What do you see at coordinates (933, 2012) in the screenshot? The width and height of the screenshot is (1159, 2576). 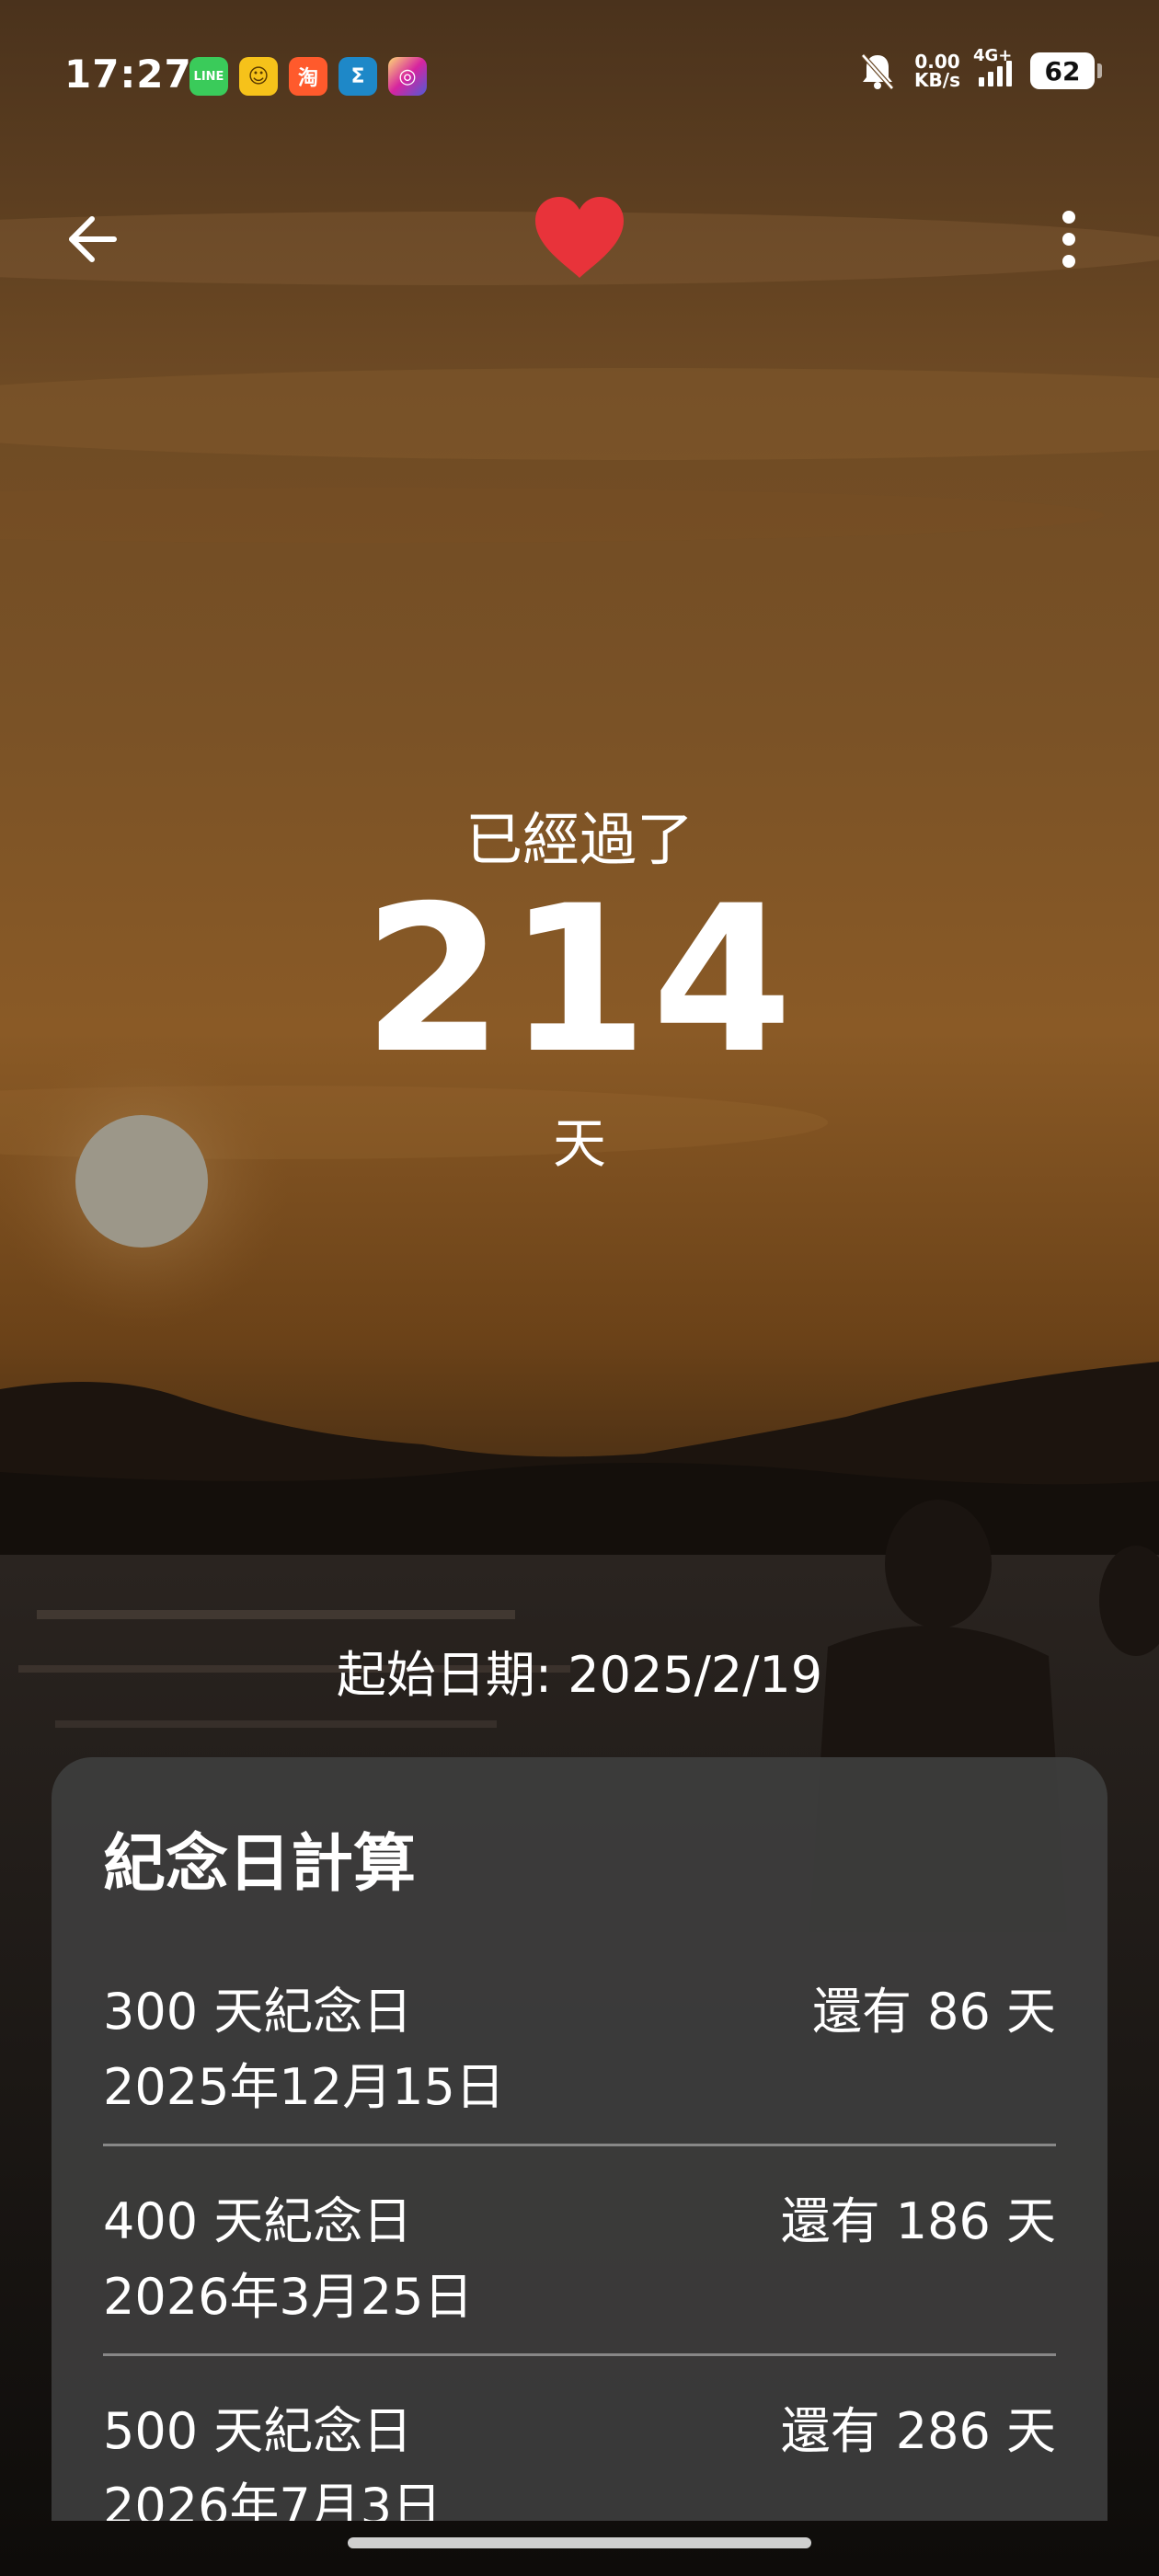 I see `anniversary-item-remaining: 還有 86 天` at bounding box center [933, 2012].